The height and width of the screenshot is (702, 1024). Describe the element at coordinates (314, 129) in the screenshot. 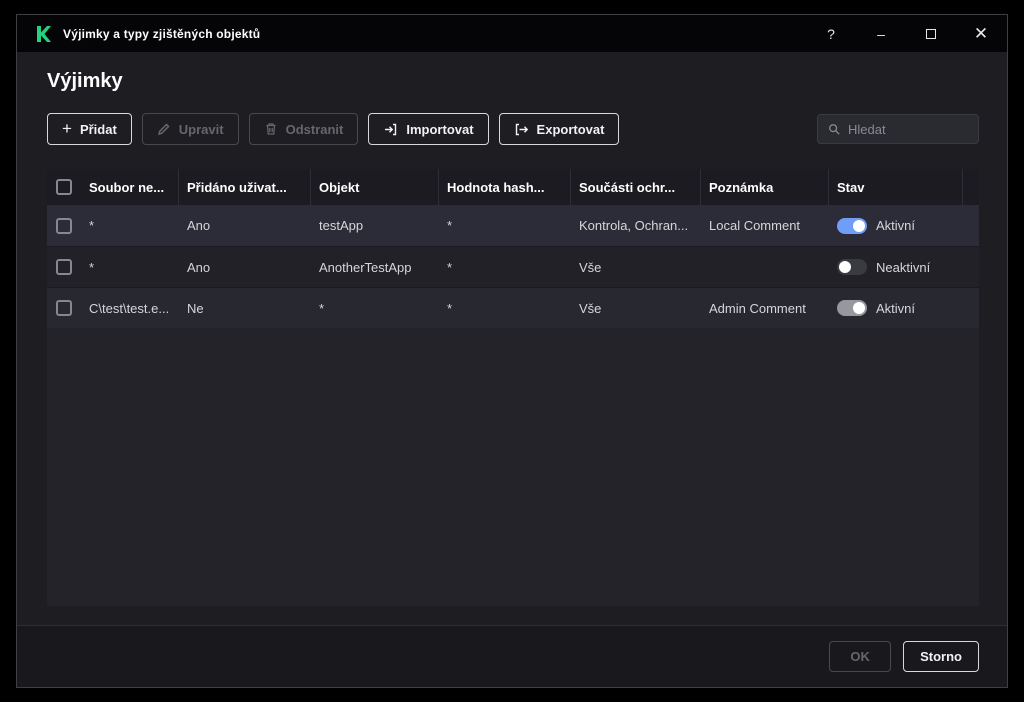

I see `remove-button-label: Odstranit` at that location.